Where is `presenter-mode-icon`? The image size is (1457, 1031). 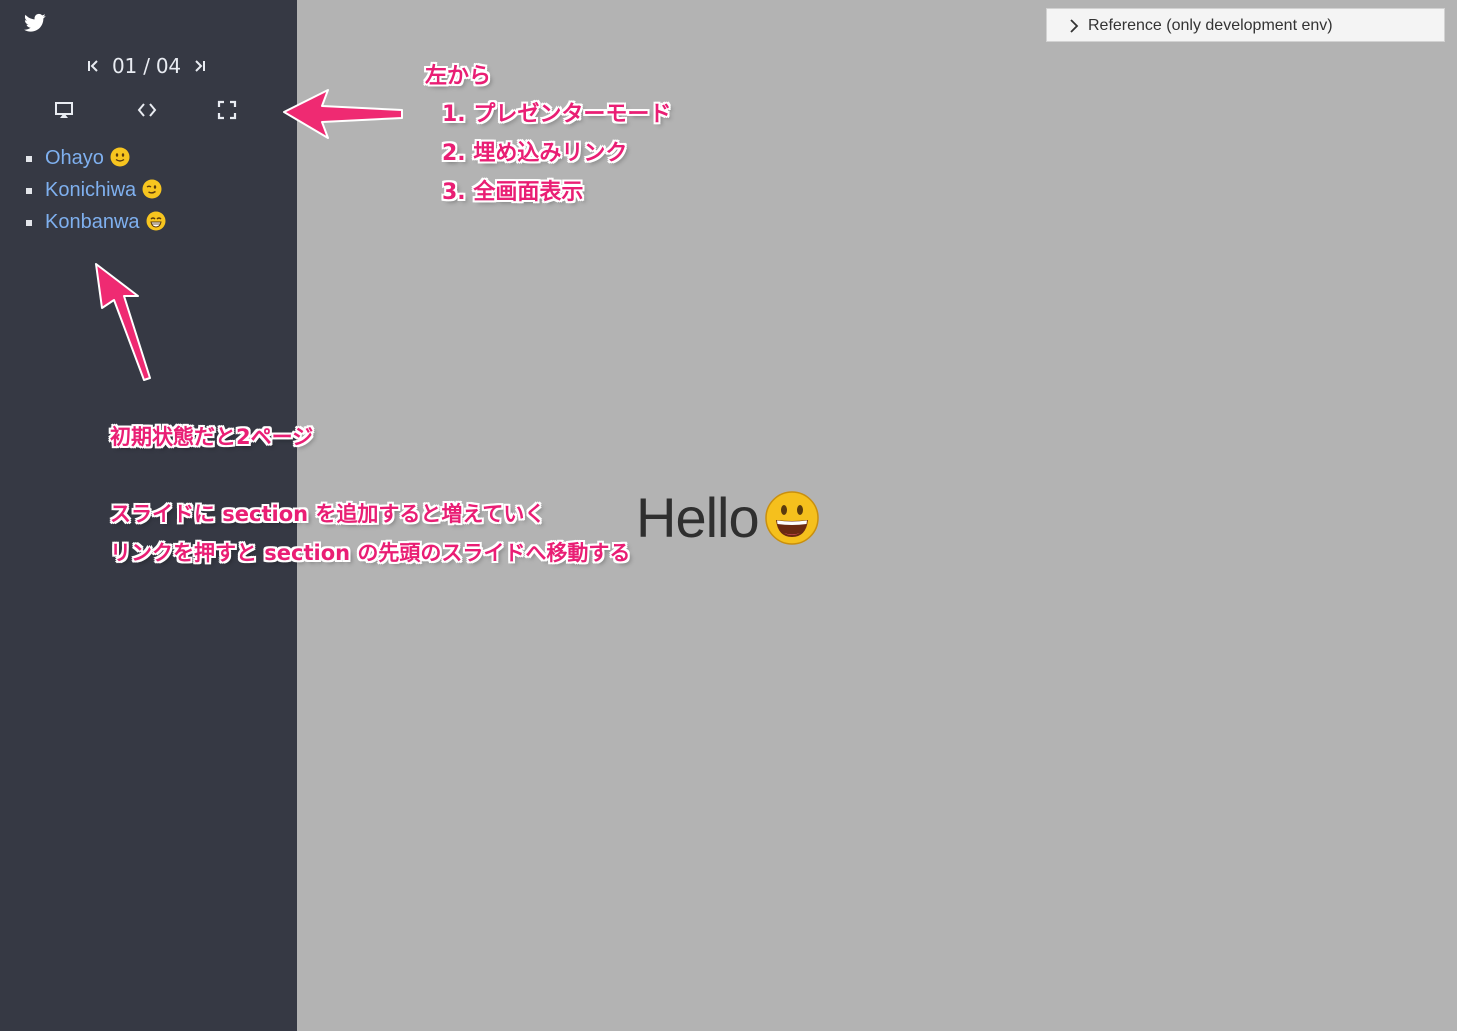 presenter-mode-icon is located at coordinates (64, 110).